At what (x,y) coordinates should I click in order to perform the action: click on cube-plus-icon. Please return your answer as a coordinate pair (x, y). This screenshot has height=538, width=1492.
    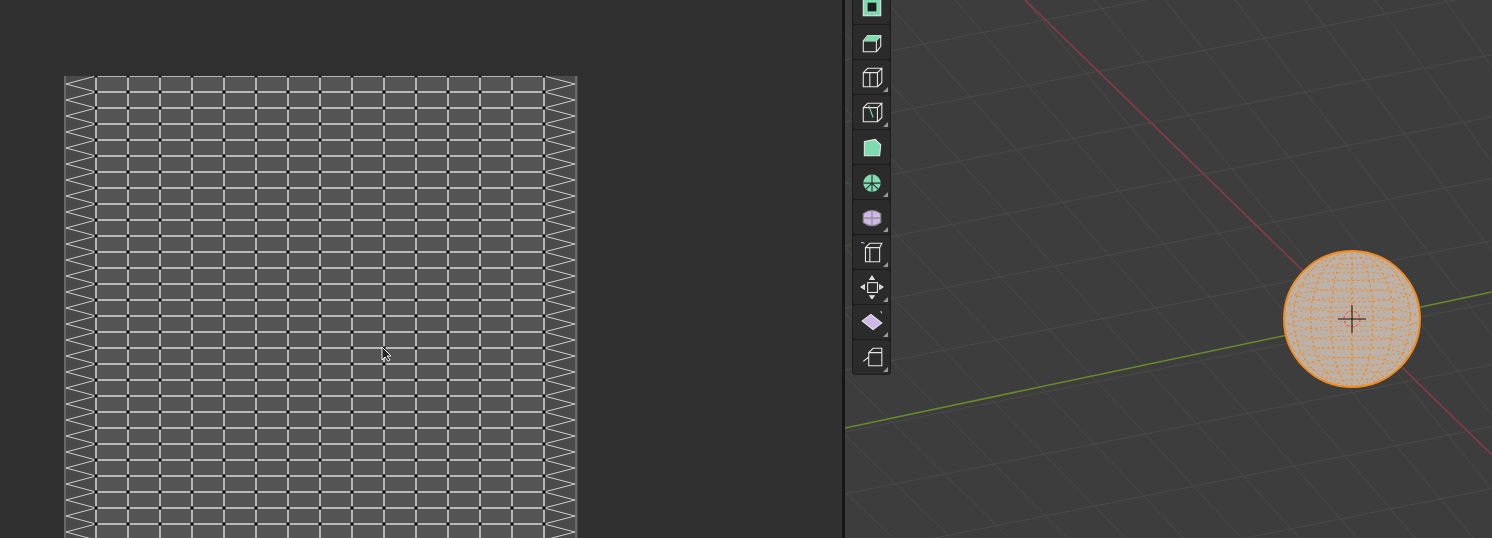
    Looking at the image, I should click on (871, 252).